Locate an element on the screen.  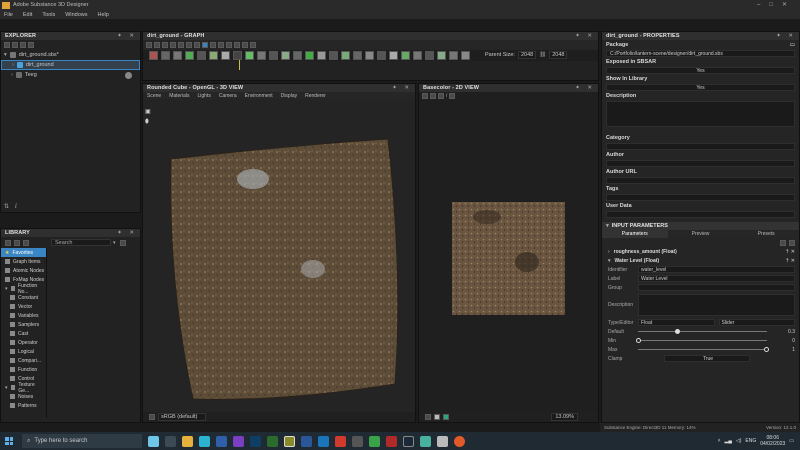
library-filter-icon is located at coordinates (17, 242).